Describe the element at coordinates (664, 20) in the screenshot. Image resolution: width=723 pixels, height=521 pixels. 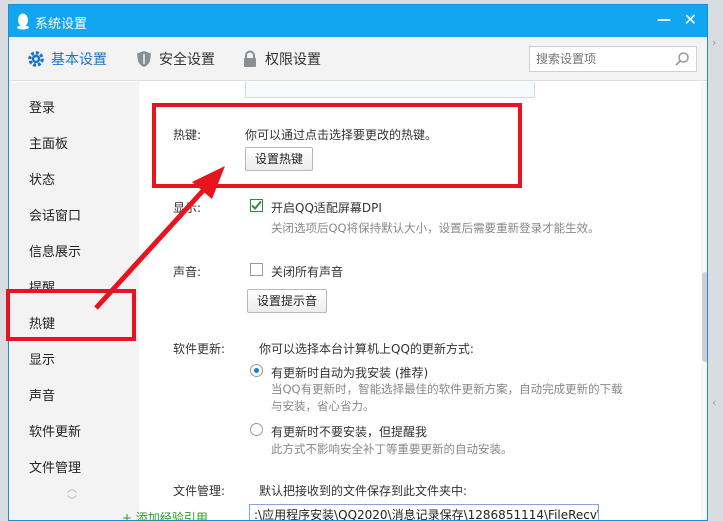
I see `minimize-button: —` at that location.